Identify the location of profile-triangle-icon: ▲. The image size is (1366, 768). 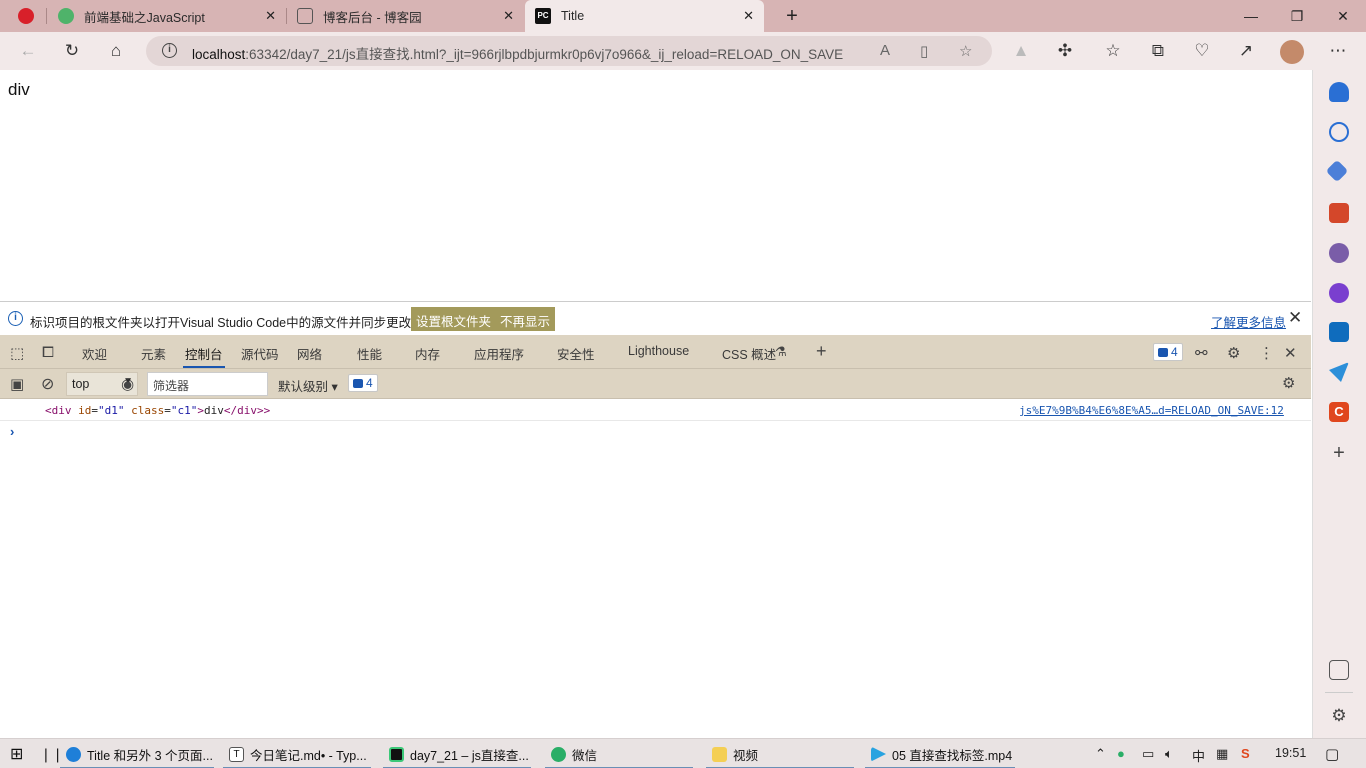
(1021, 51).